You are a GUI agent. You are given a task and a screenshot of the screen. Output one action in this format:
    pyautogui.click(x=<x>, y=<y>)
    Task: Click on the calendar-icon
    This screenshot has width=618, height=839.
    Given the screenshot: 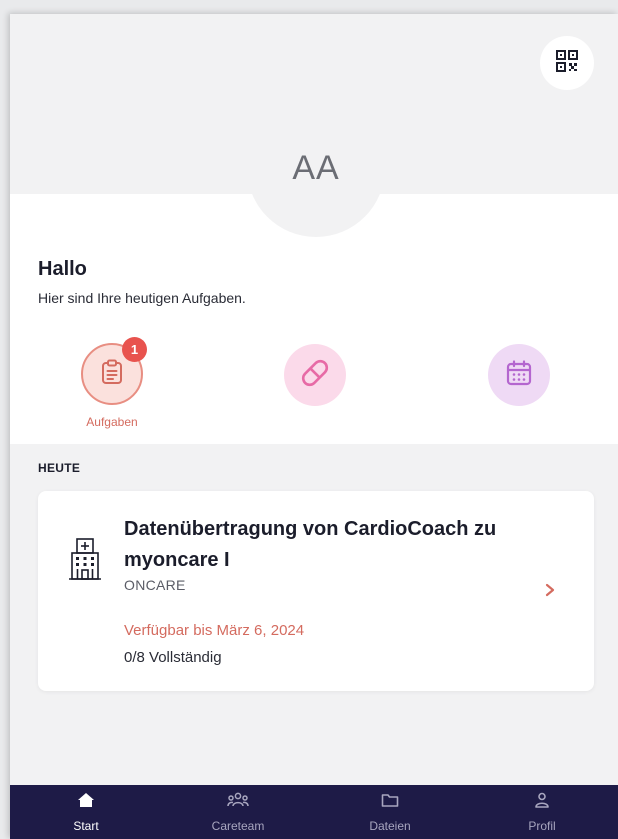 What is the action you would take?
    pyautogui.click(x=519, y=375)
    